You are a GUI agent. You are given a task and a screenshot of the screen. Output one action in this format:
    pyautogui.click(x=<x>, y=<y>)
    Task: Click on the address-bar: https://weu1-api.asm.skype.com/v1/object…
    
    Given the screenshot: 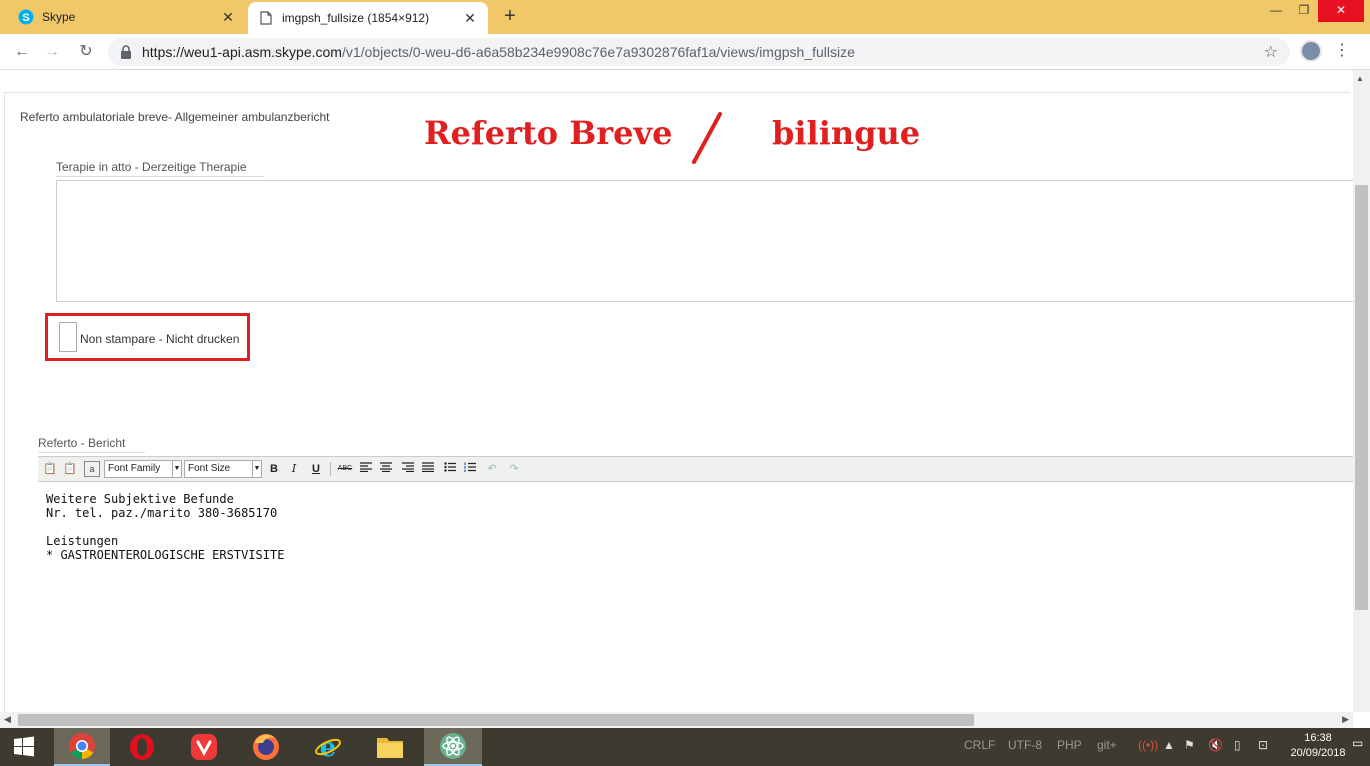 What is the action you would take?
    pyautogui.click(x=699, y=52)
    